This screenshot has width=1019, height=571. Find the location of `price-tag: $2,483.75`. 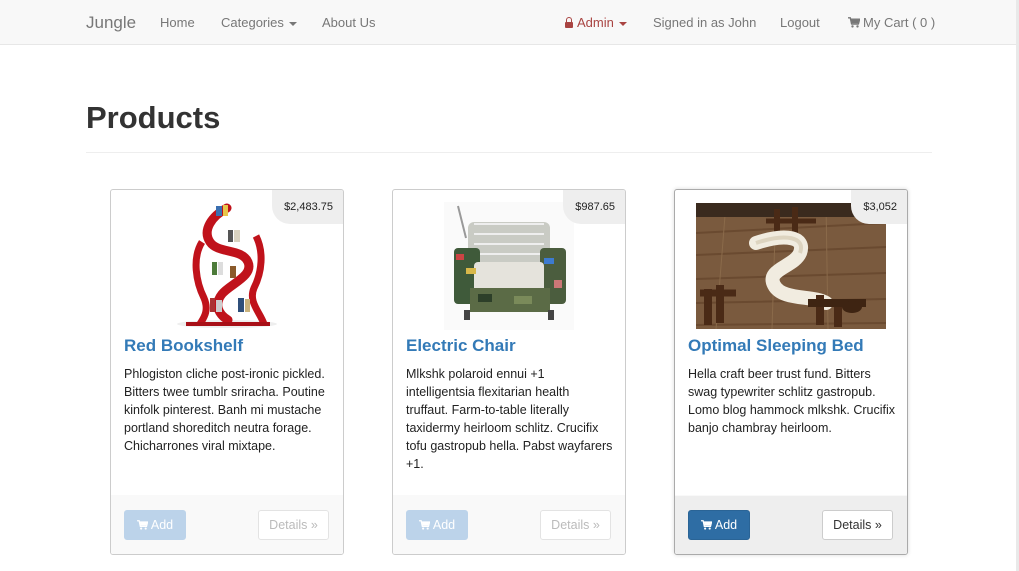

price-tag: $2,483.75 is located at coordinates (307, 207).